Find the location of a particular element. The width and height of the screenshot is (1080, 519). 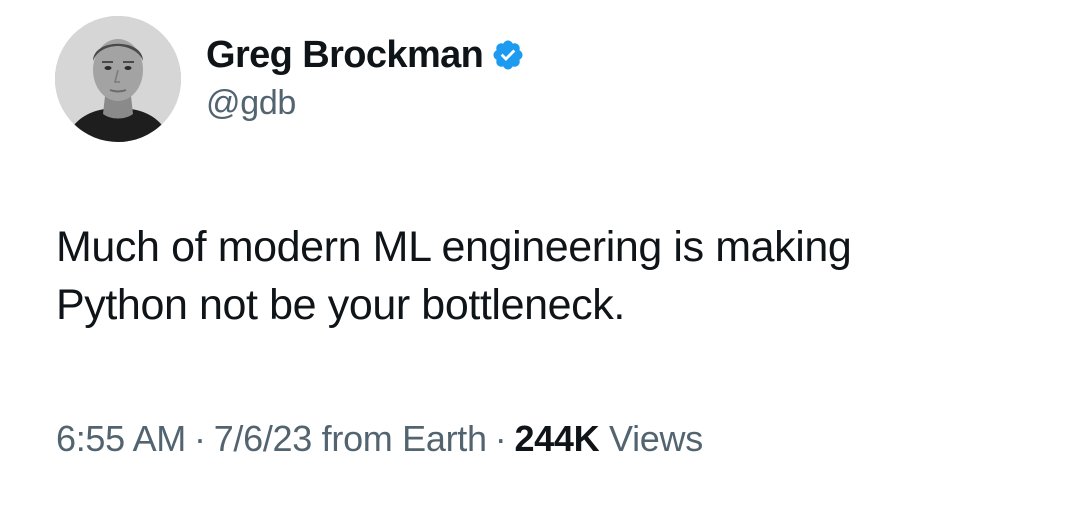

verified-badge-icon is located at coordinates (508, 55).